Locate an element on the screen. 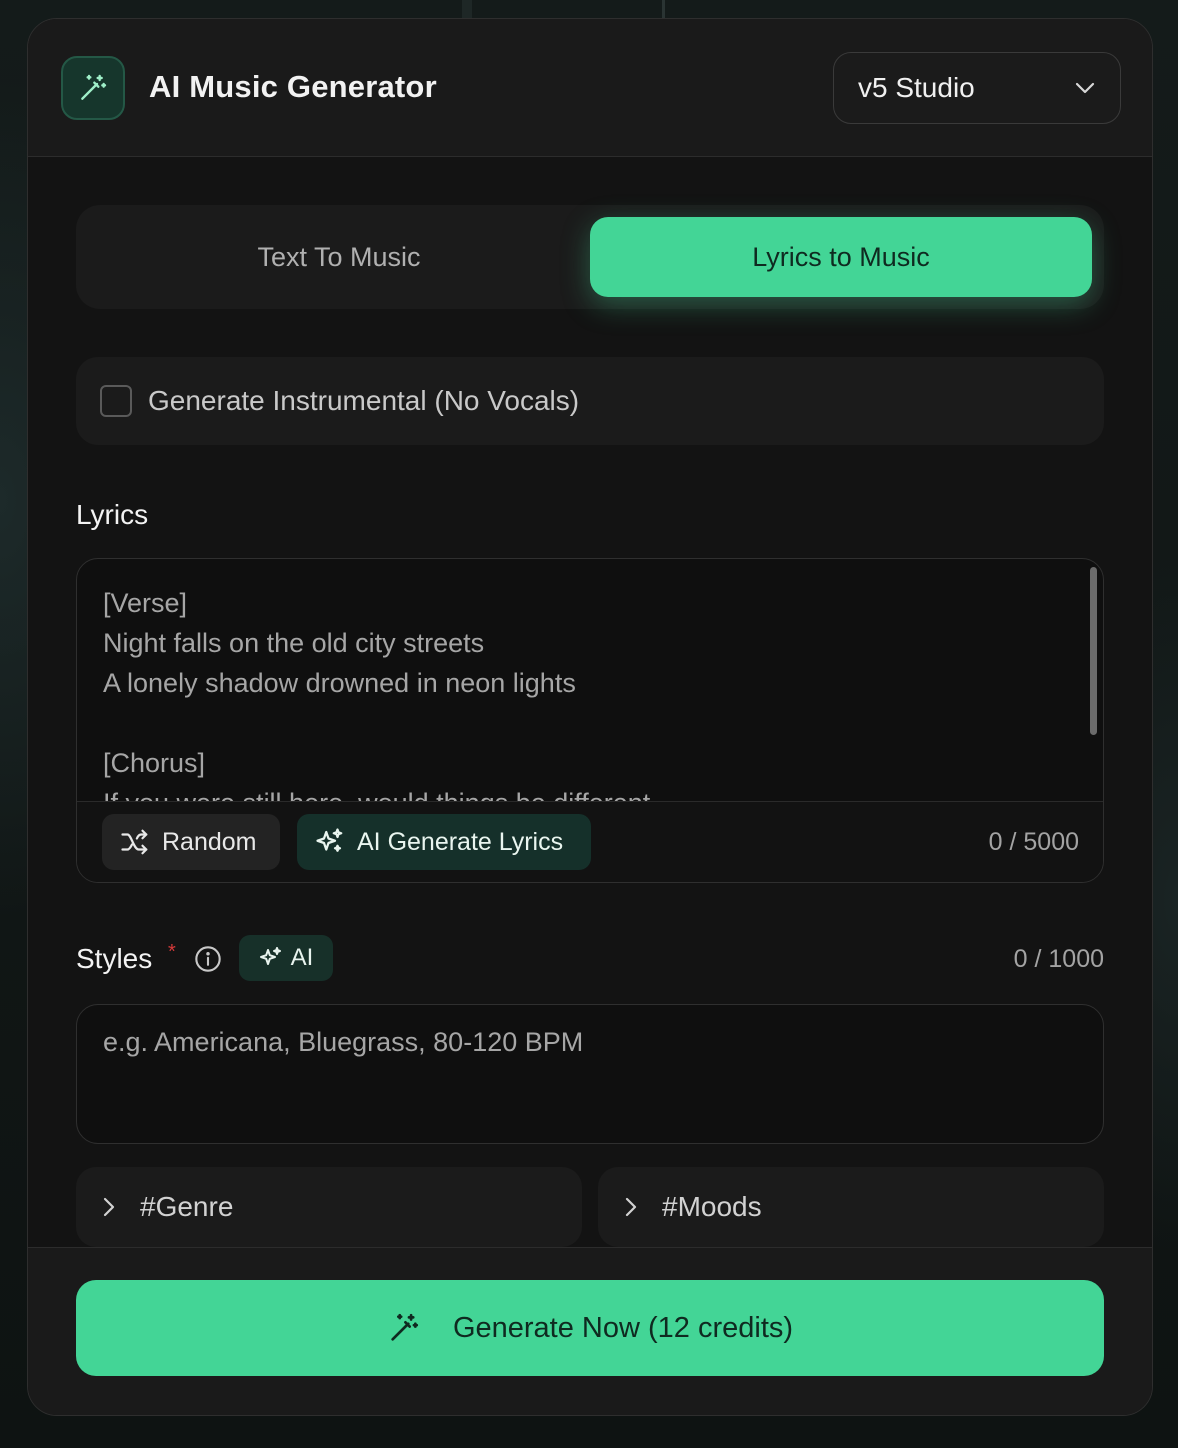  instrumental-label: Generate Instrumental (No Vocals) is located at coordinates (364, 400).